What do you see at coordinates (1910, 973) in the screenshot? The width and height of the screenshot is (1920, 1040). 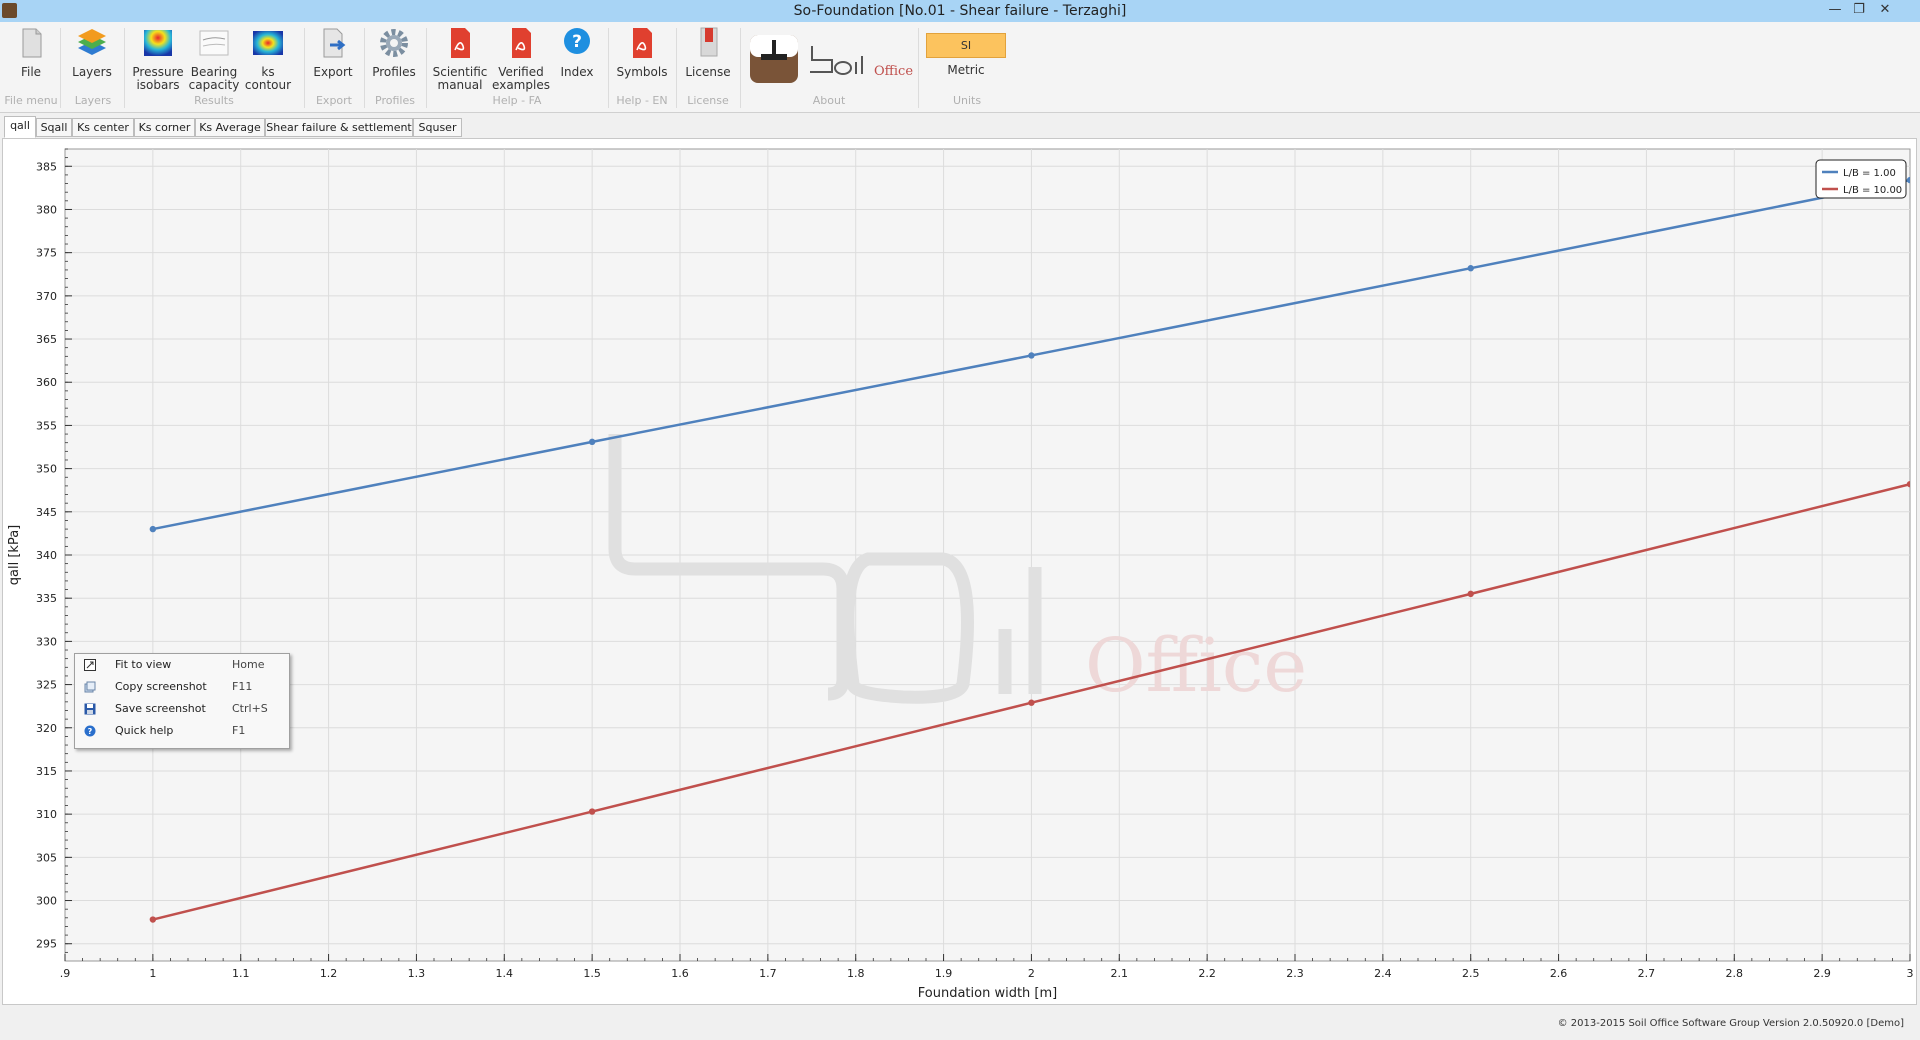 I see `x-tick-label: 3` at bounding box center [1910, 973].